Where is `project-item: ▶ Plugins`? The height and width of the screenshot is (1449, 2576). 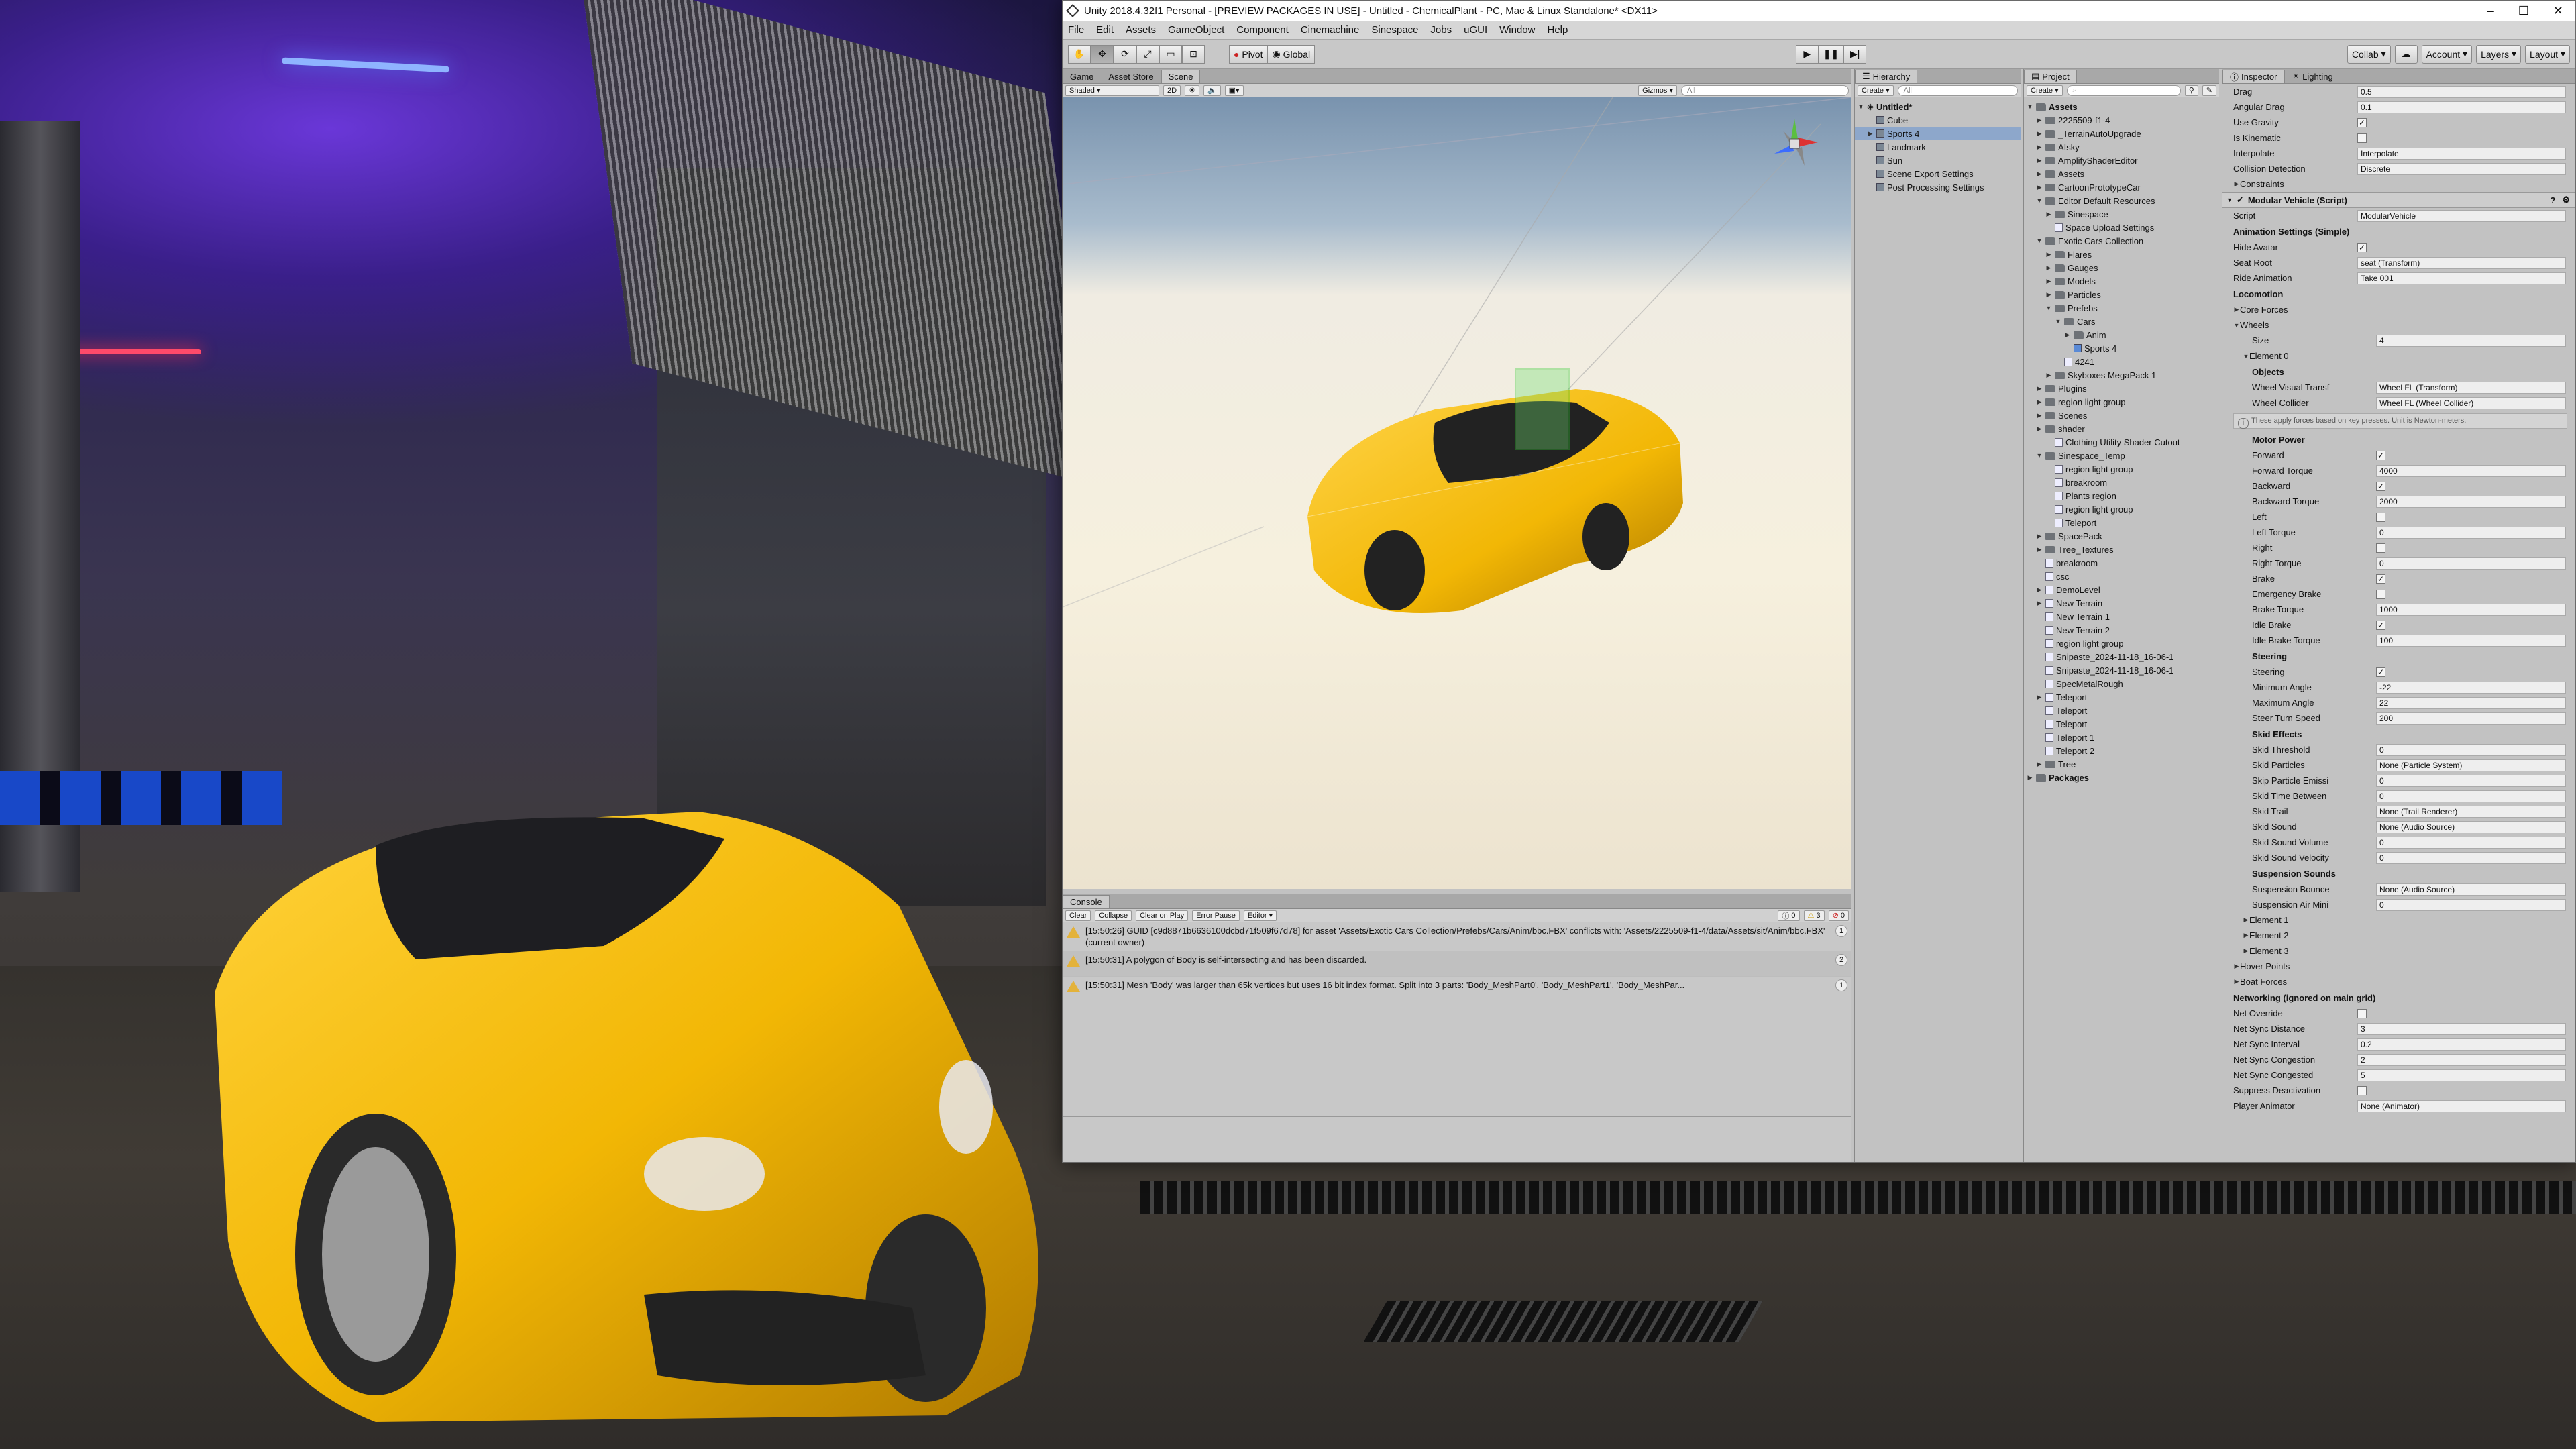 project-item: ▶ Plugins is located at coordinates (2121, 388).